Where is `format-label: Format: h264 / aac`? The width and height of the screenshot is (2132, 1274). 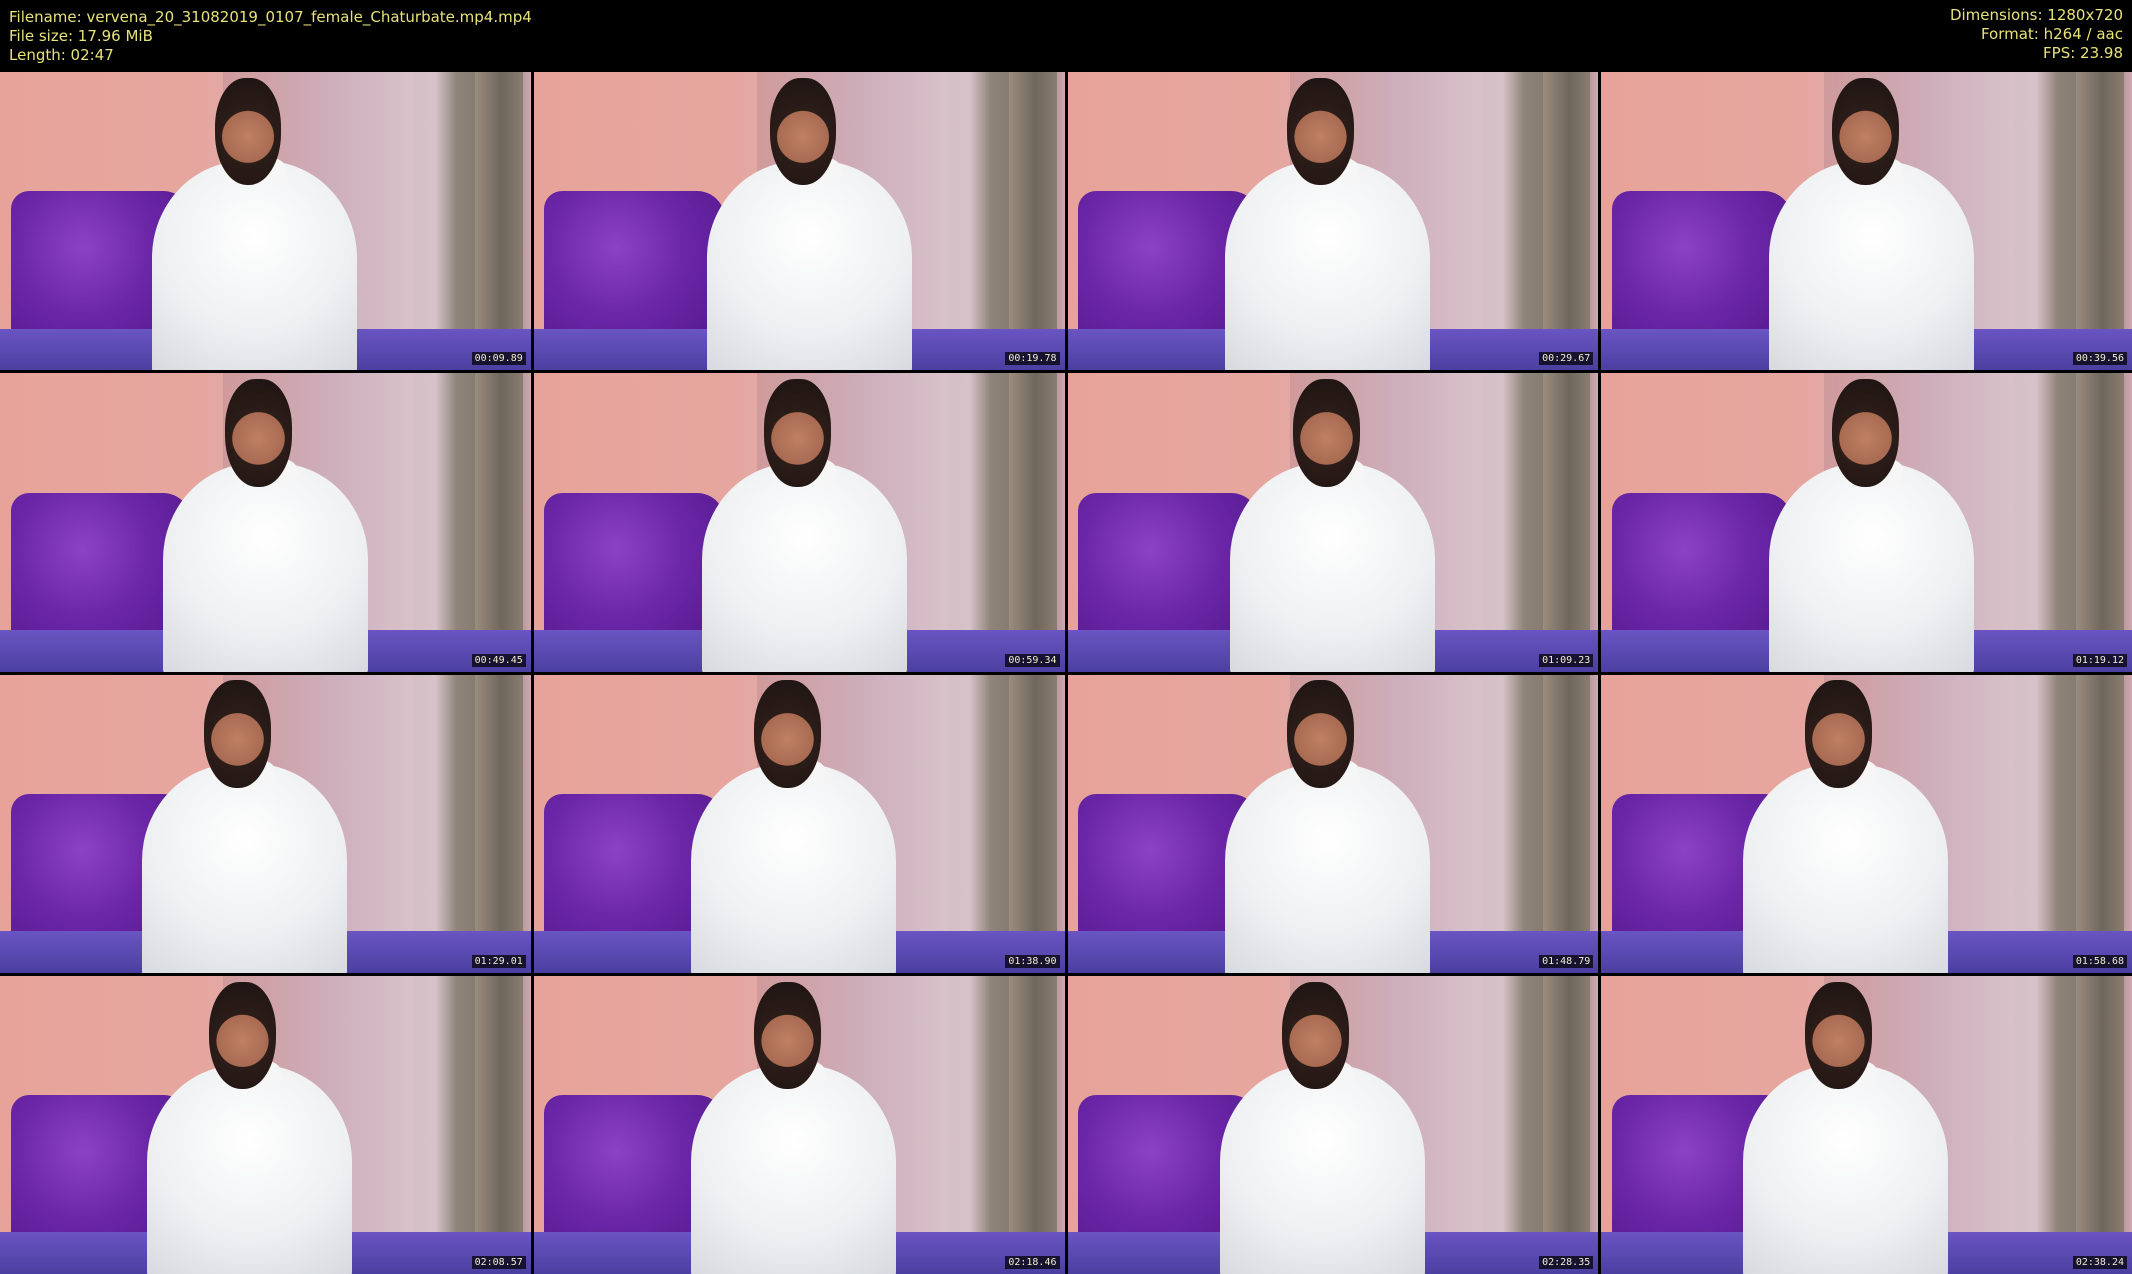 format-label: Format: h264 / aac is located at coordinates (2051, 34).